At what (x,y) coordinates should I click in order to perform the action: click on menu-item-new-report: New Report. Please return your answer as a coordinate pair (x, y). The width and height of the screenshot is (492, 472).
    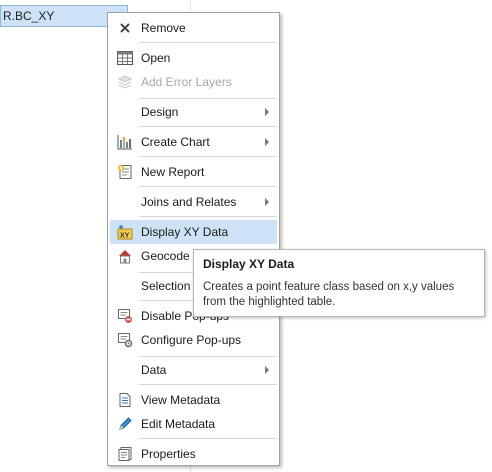
    Looking at the image, I should click on (193, 172).